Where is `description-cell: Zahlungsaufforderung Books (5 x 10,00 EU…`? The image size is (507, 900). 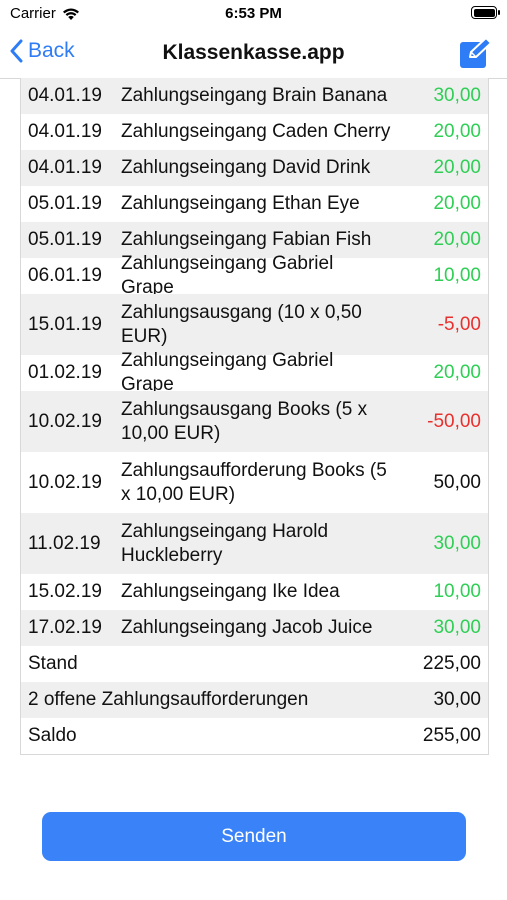 description-cell: Zahlungsaufforderung Books (5 x 10,00 EU… is located at coordinates (254, 482).